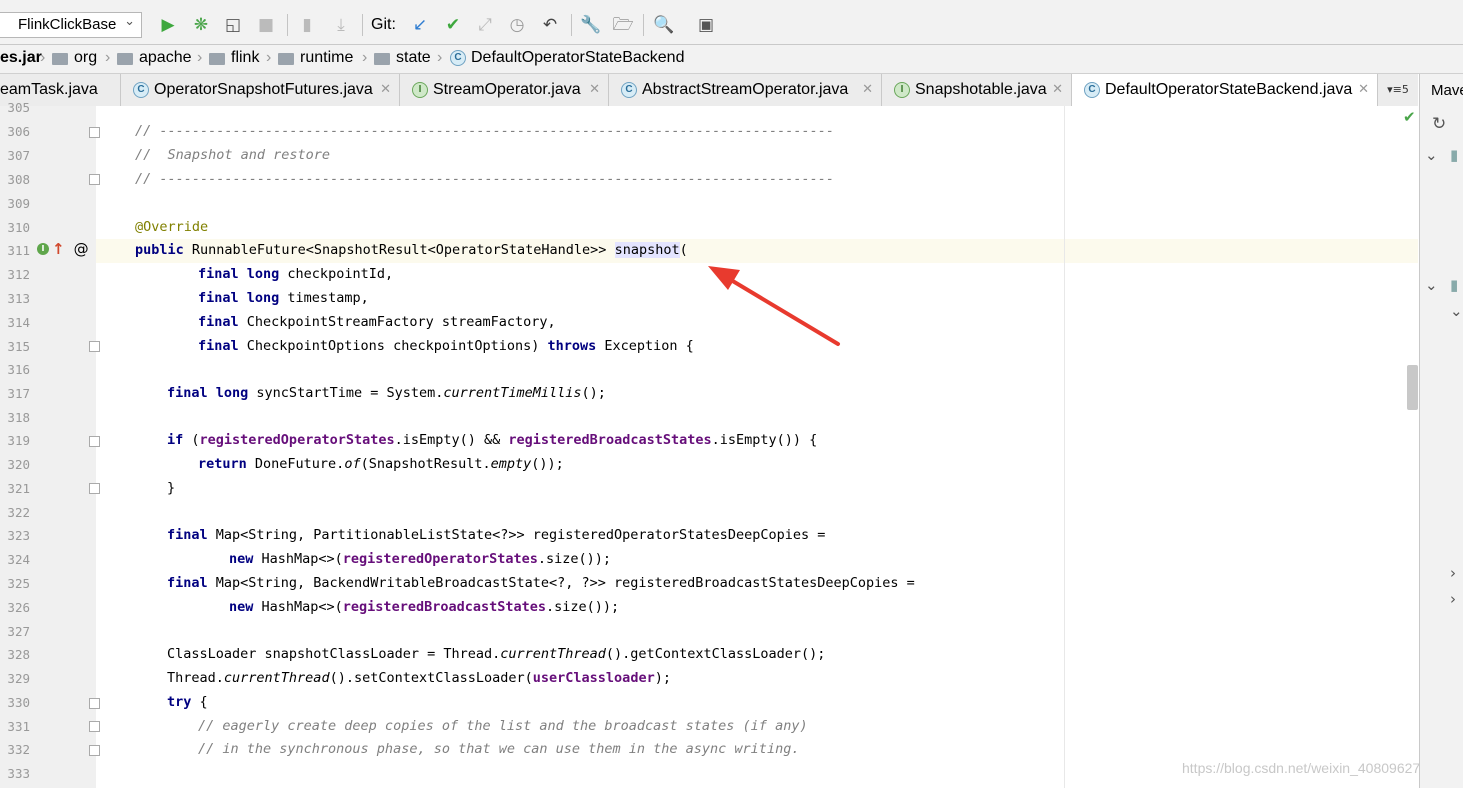  I want to click on arrow-head, so click(724, 278).